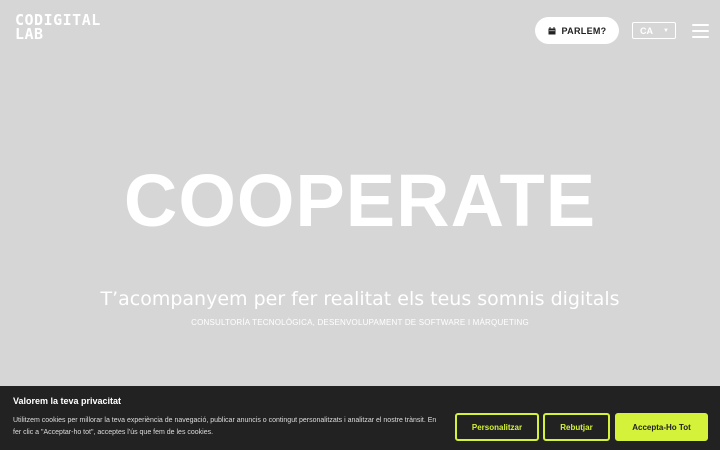  I want to click on accept-all-button: Accepta-Ho Tot, so click(661, 427).